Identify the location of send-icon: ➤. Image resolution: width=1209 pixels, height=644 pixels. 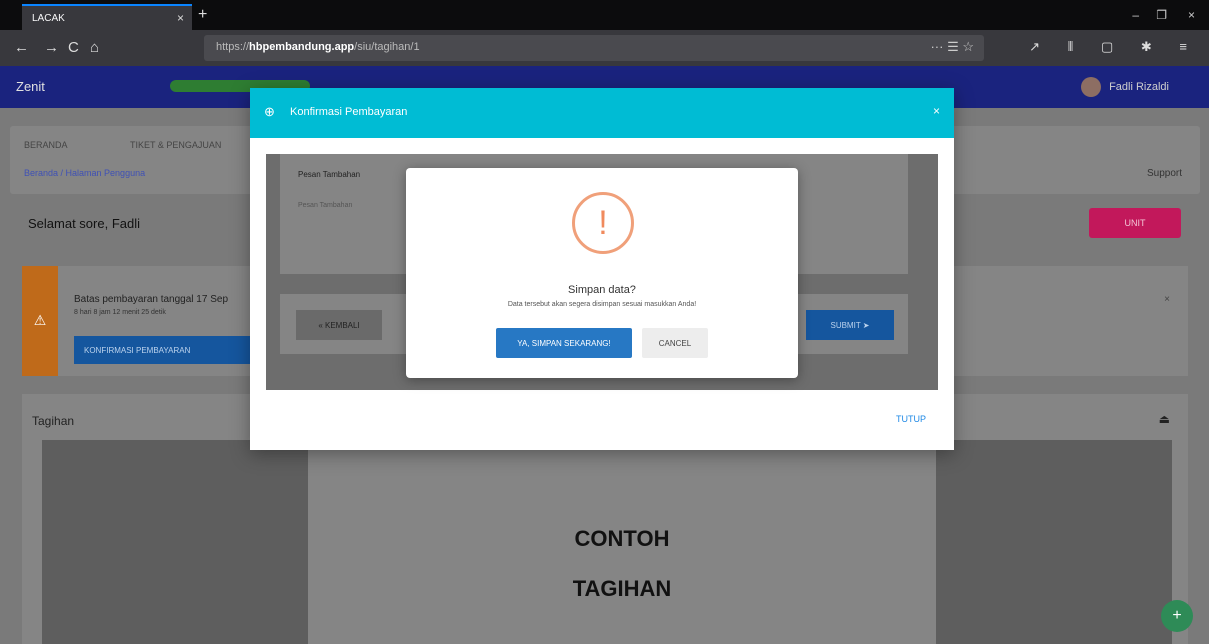
(866, 325).